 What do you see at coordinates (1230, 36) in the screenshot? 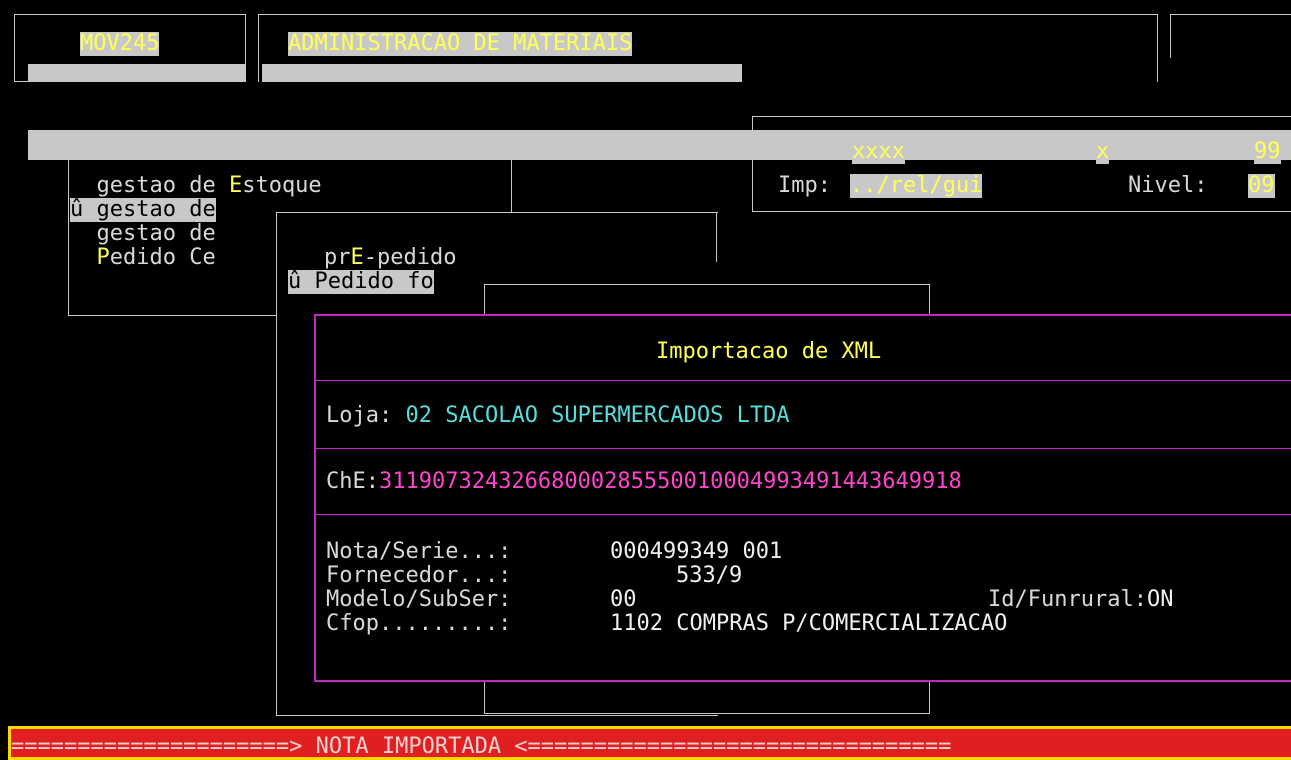
I see `right-header-box` at bounding box center [1230, 36].